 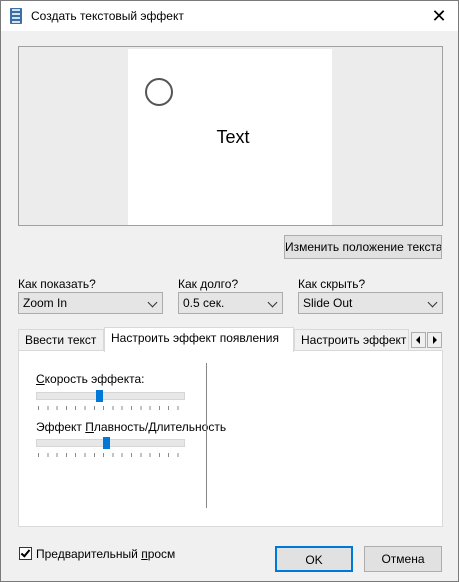 I want to click on speed-slider, so click(x=110, y=396).